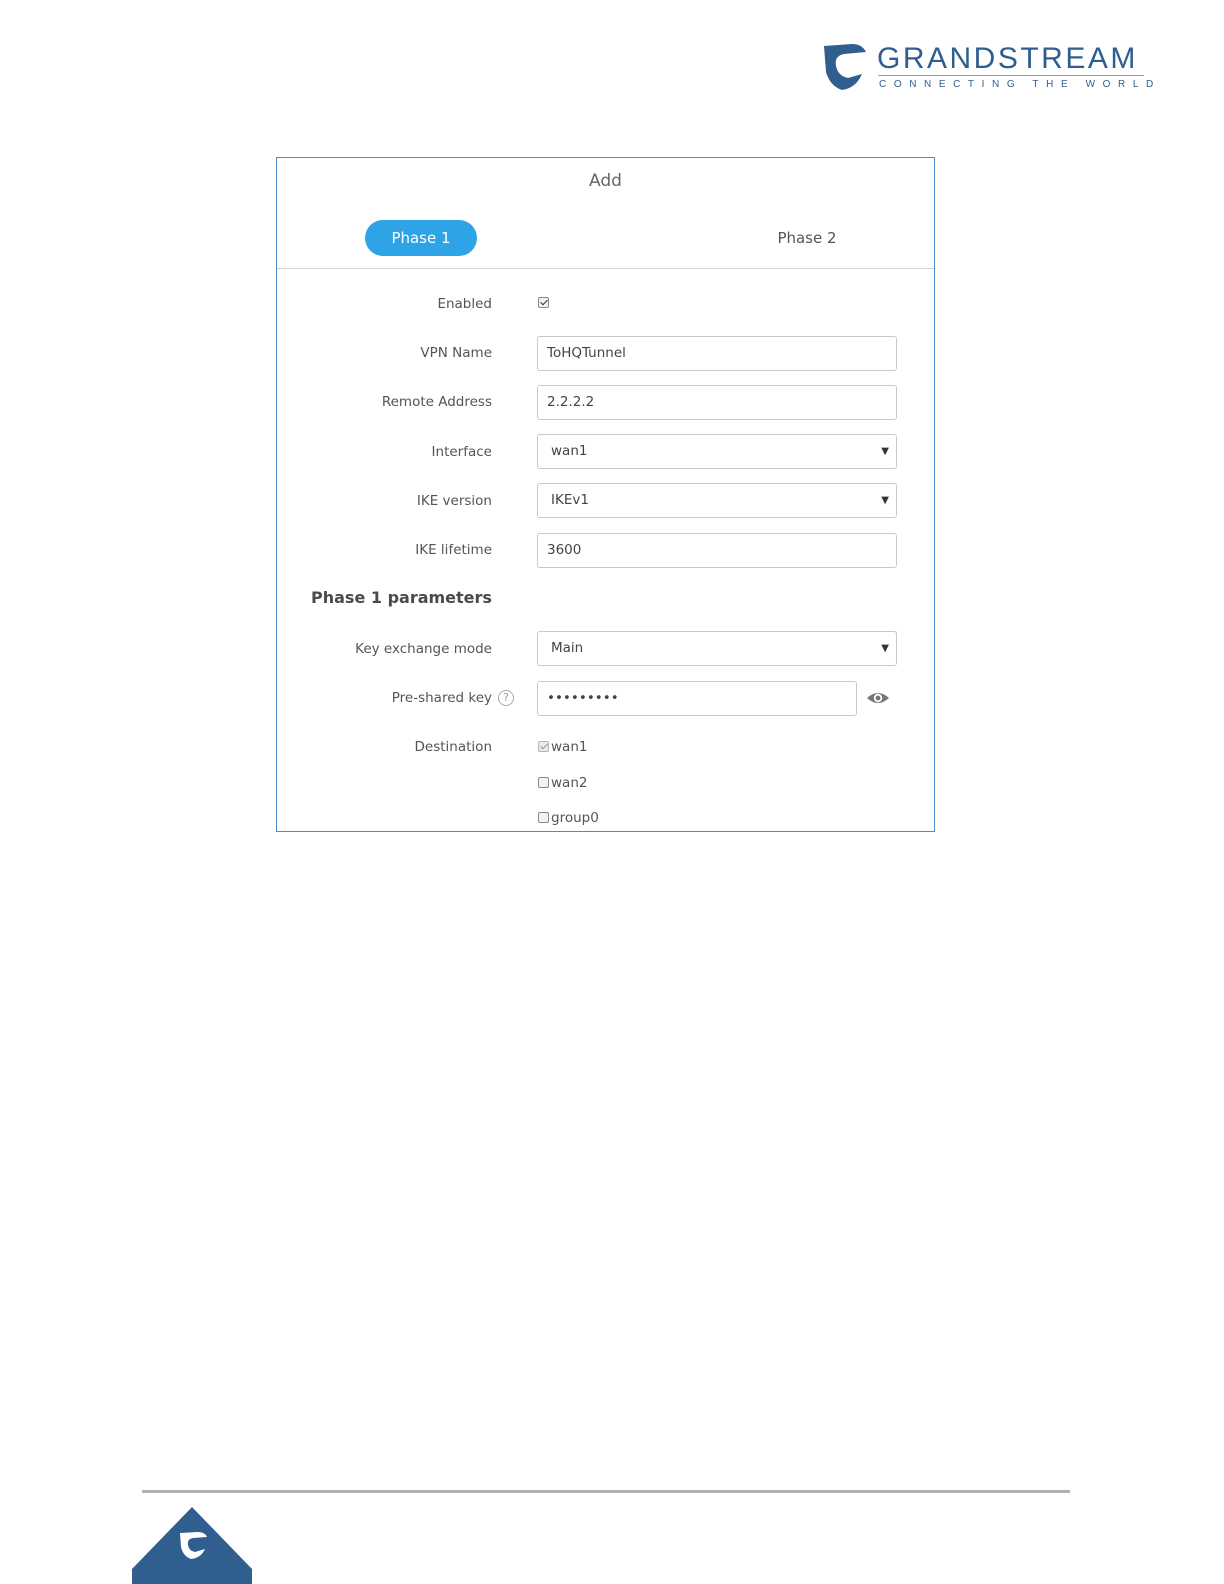 This screenshot has height=1584, width=1224. Describe the element at coordinates (421, 238) in the screenshot. I see `tab-phase-1: Phase 1` at that location.